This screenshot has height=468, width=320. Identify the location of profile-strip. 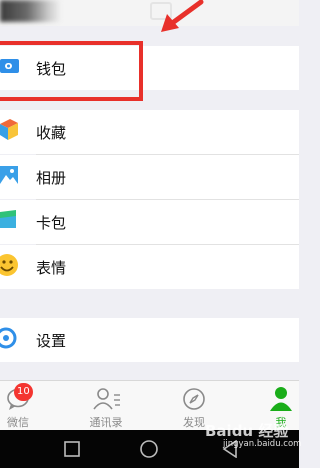
(149, 13).